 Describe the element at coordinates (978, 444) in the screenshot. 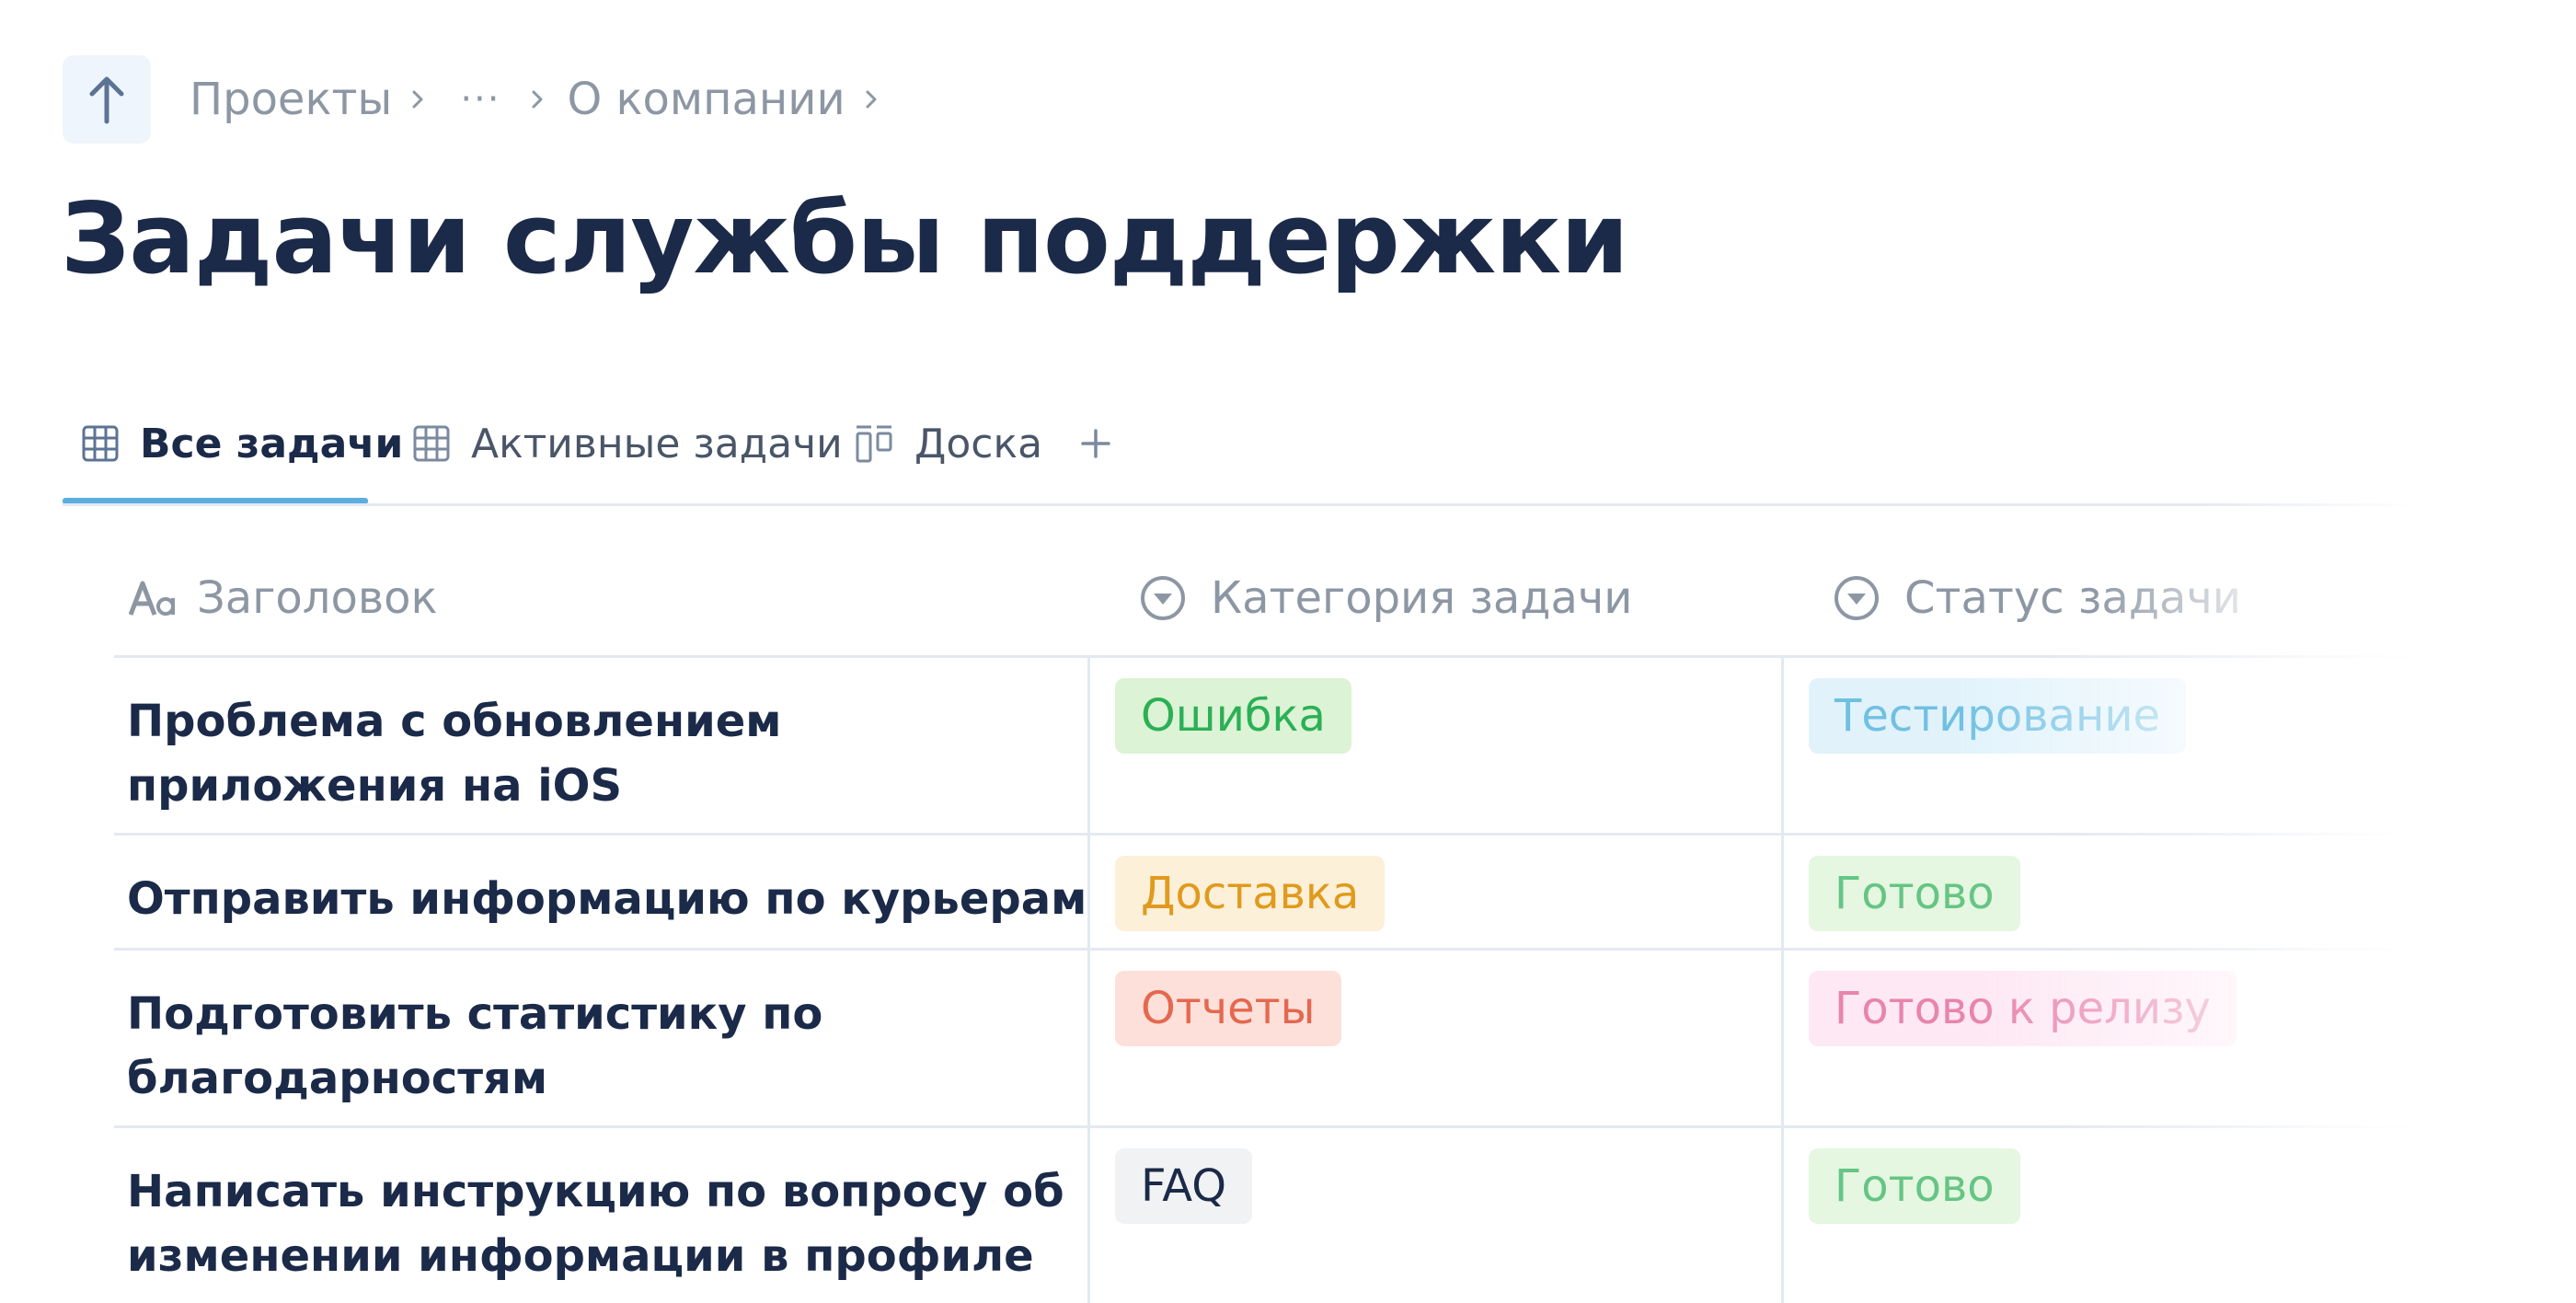

I see `tab-label: Доска` at that location.